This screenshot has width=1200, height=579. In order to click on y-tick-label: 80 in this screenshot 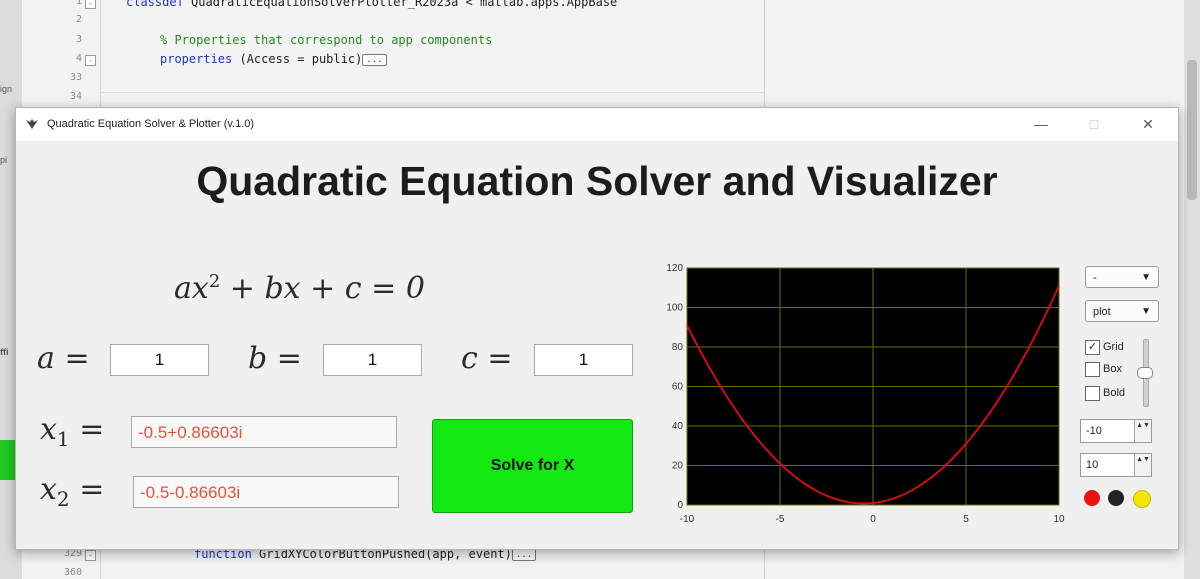, I will do `click(678, 347)`.